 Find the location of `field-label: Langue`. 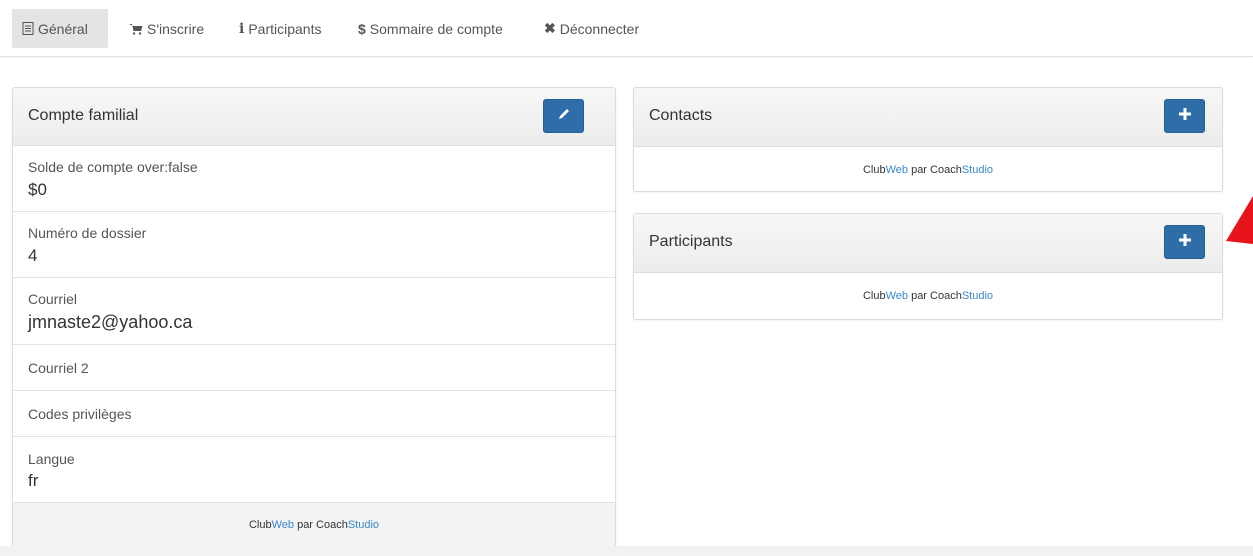

field-label: Langue is located at coordinates (51, 459).